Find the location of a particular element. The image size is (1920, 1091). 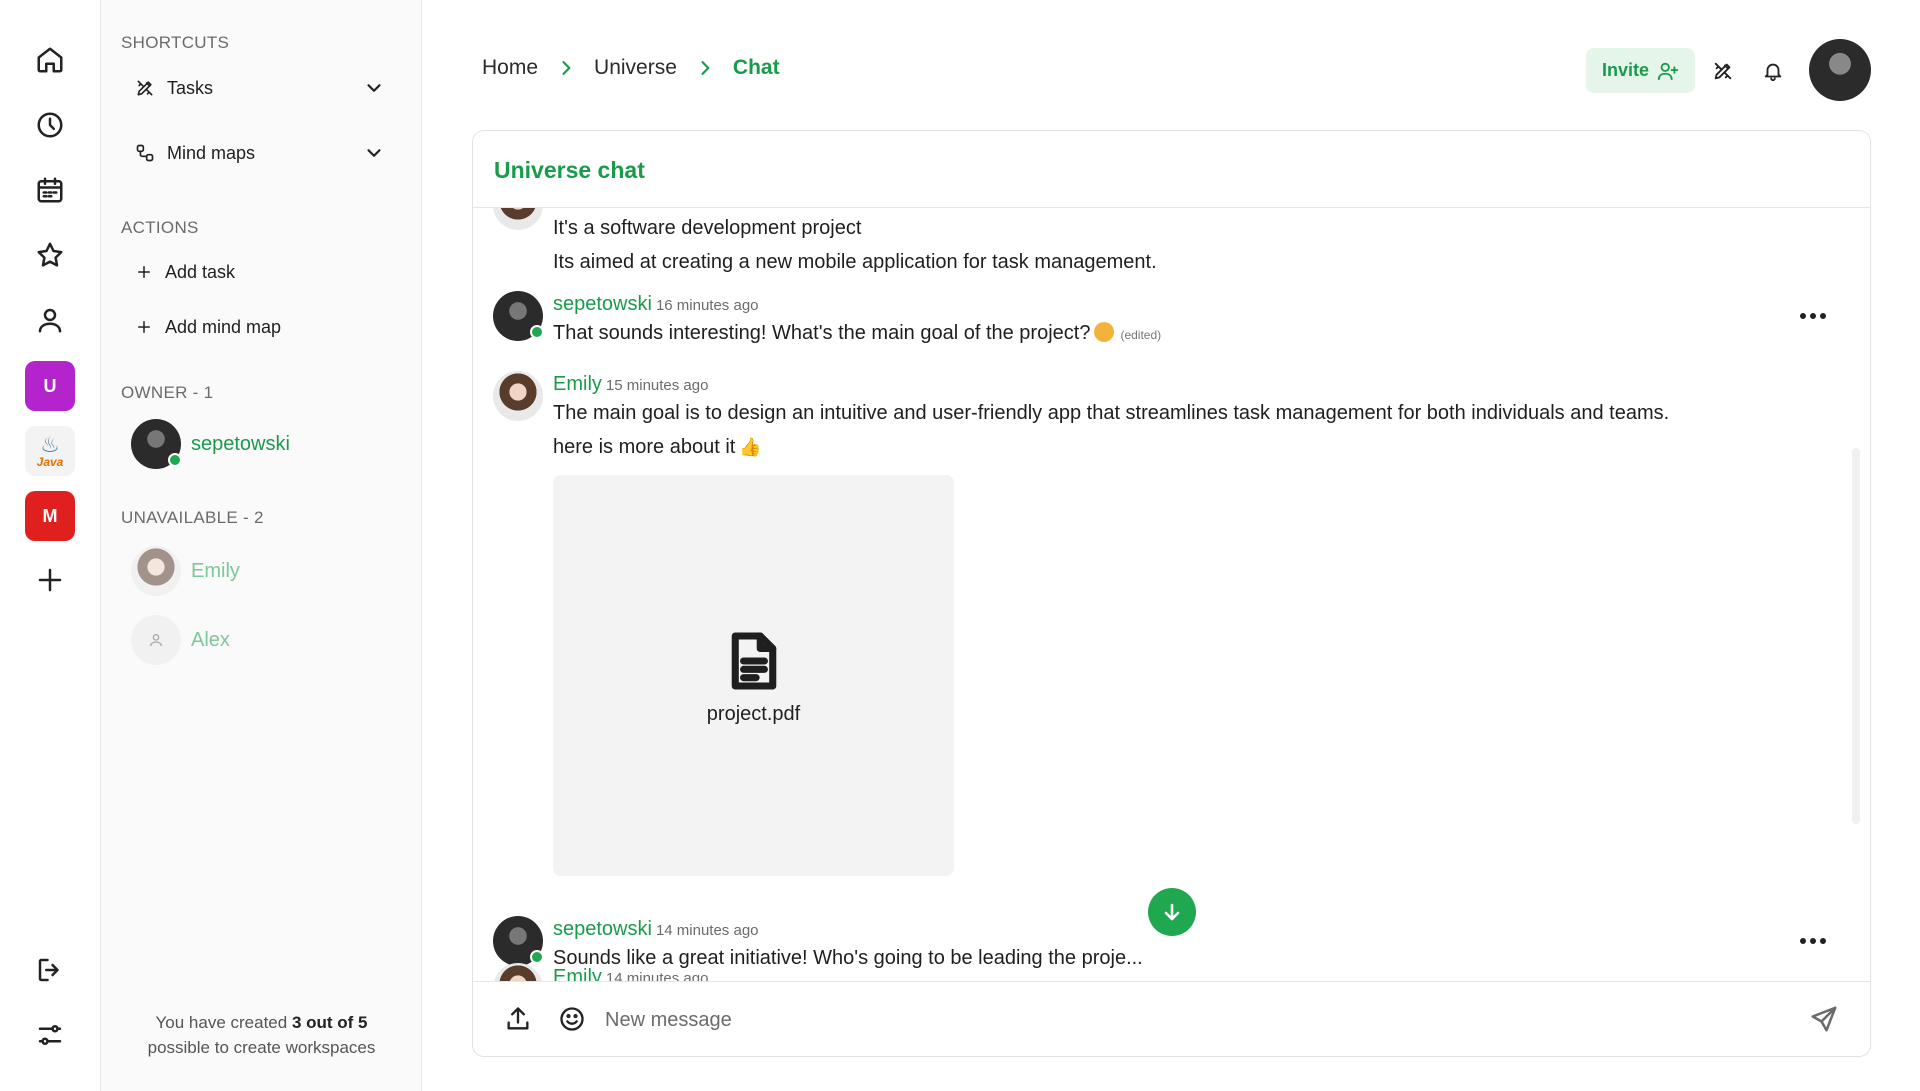

thumbs-up-emoji-icon: 👍 is located at coordinates (750, 447).